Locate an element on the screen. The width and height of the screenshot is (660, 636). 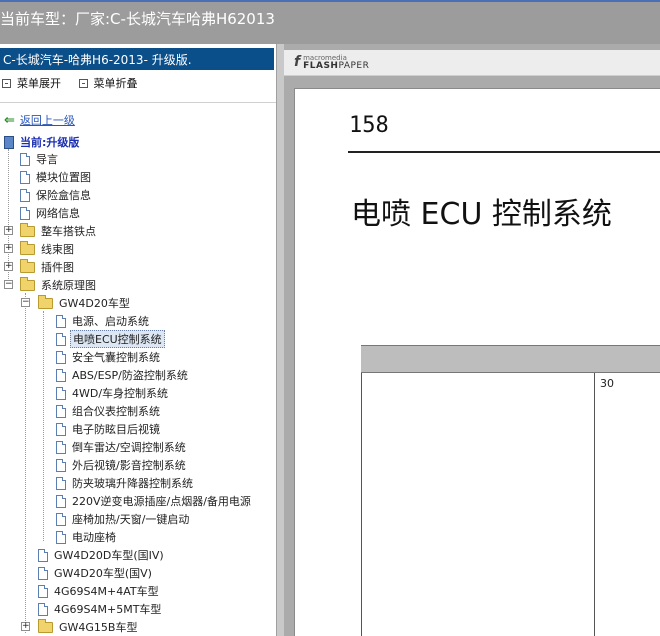
flashpaper-f-icon: f is located at coordinates (297, 62).